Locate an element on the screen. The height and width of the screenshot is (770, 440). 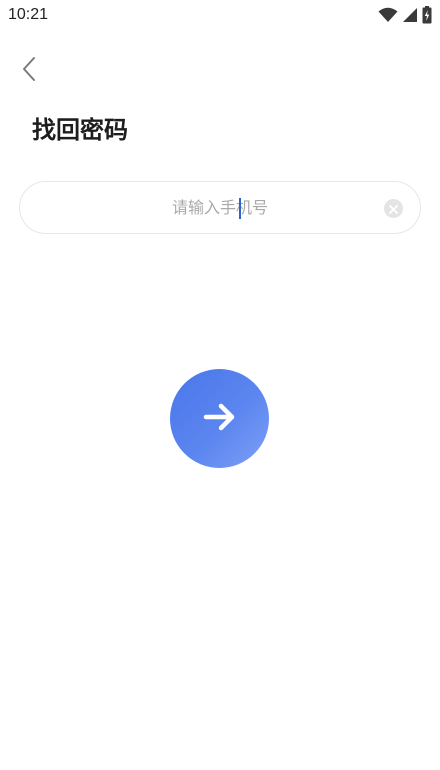
submit-button is located at coordinates (219, 418).